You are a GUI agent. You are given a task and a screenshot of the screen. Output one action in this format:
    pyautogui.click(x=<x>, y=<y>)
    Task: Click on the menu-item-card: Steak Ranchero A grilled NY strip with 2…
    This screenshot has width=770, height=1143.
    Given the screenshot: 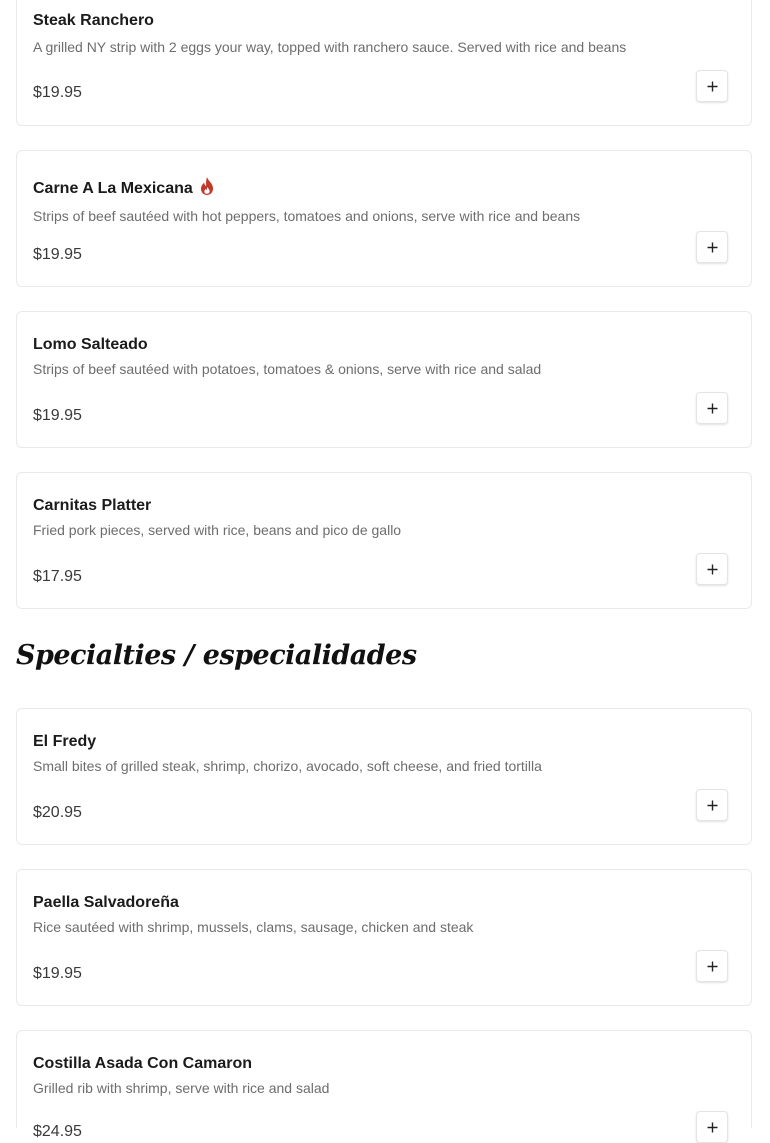 What is the action you would take?
    pyautogui.click(x=384, y=63)
    